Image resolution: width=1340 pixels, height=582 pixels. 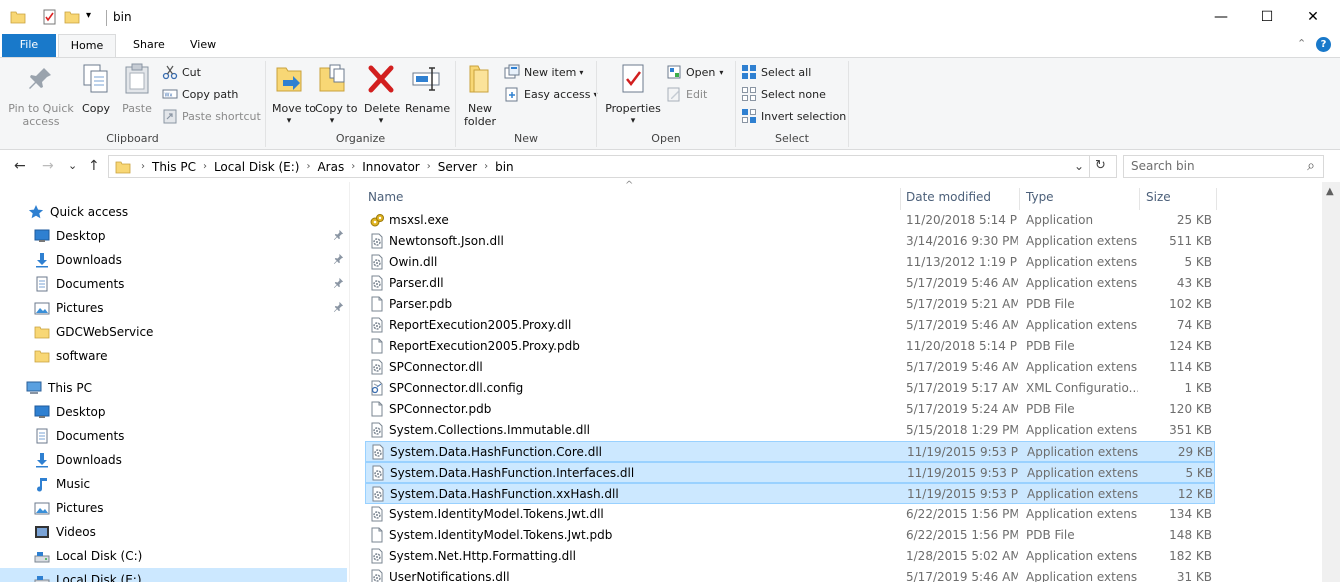 I want to click on column-header-name: Name, so click(x=385, y=197).